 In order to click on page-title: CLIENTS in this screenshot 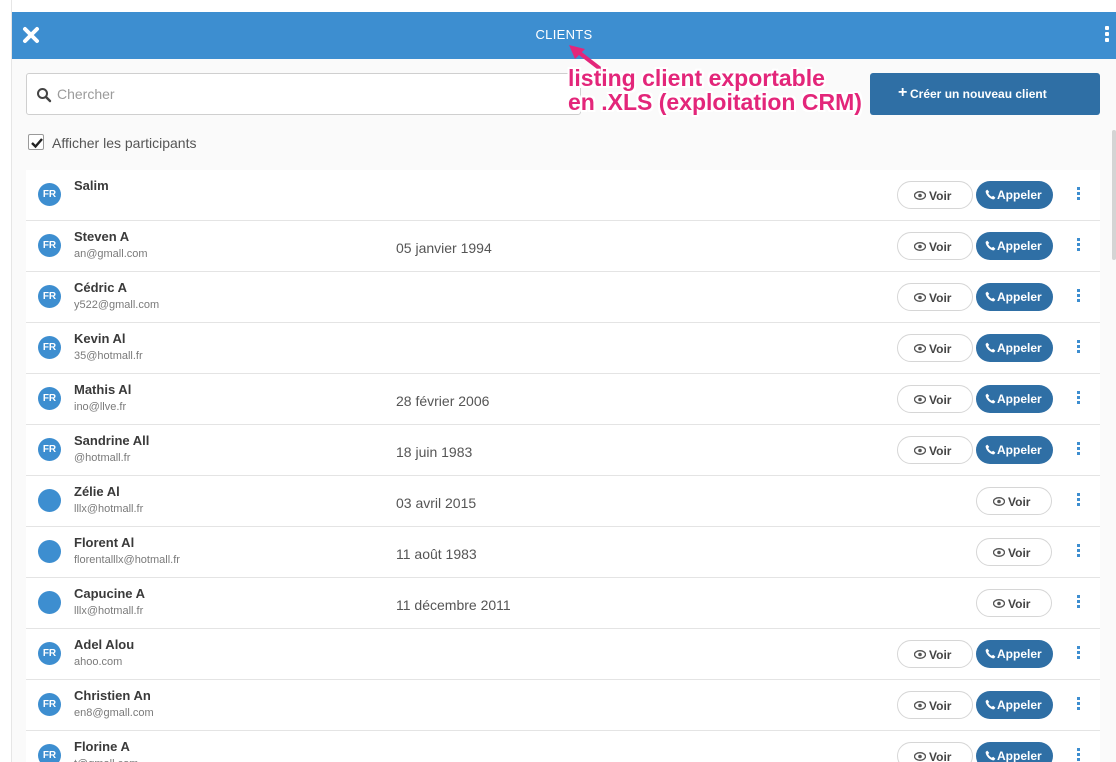, I will do `click(564, 34)`.